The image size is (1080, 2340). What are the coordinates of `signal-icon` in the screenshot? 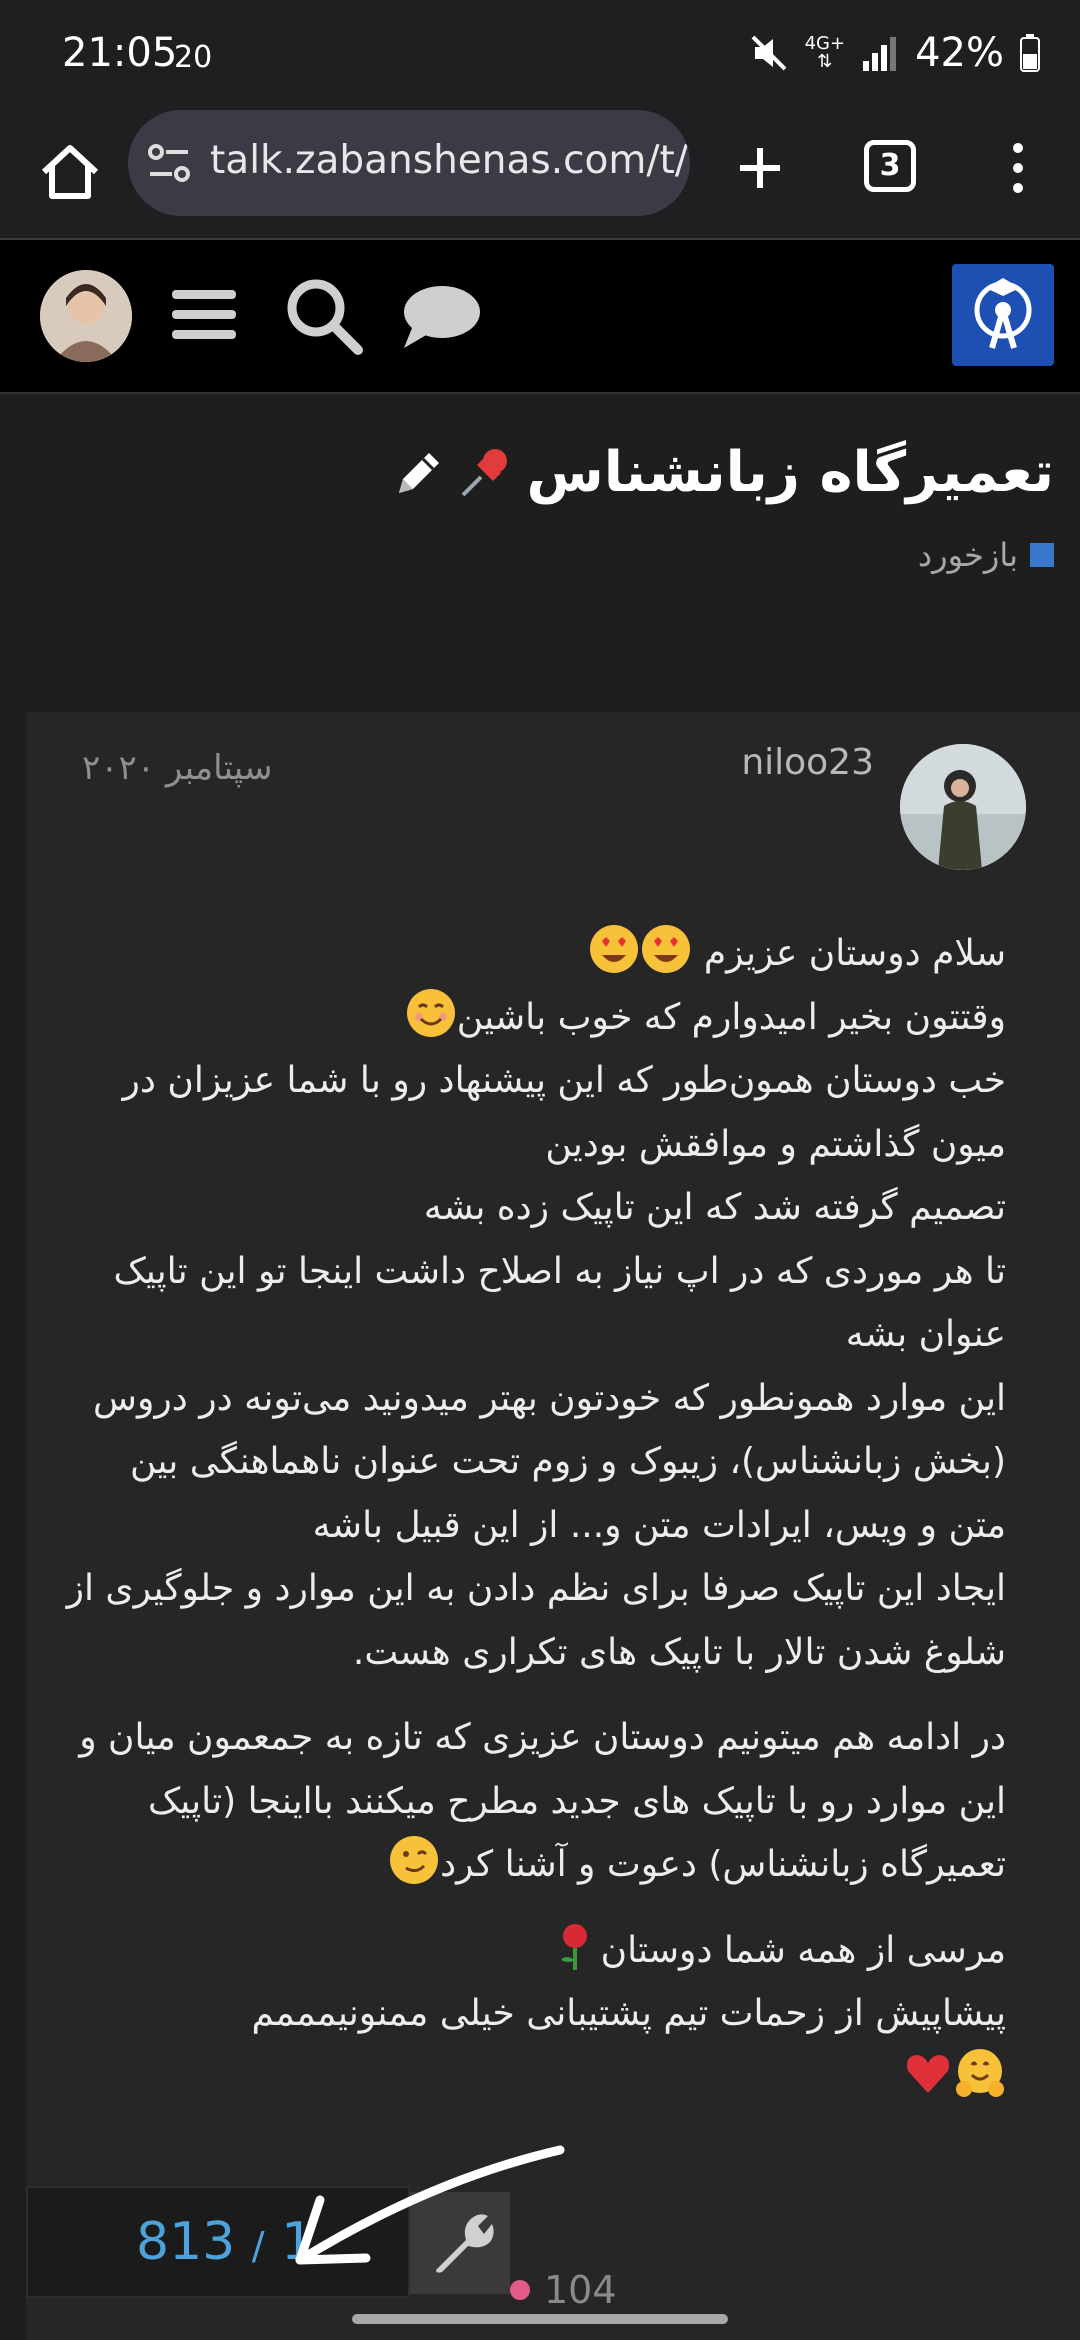 It's located at (880, 54).